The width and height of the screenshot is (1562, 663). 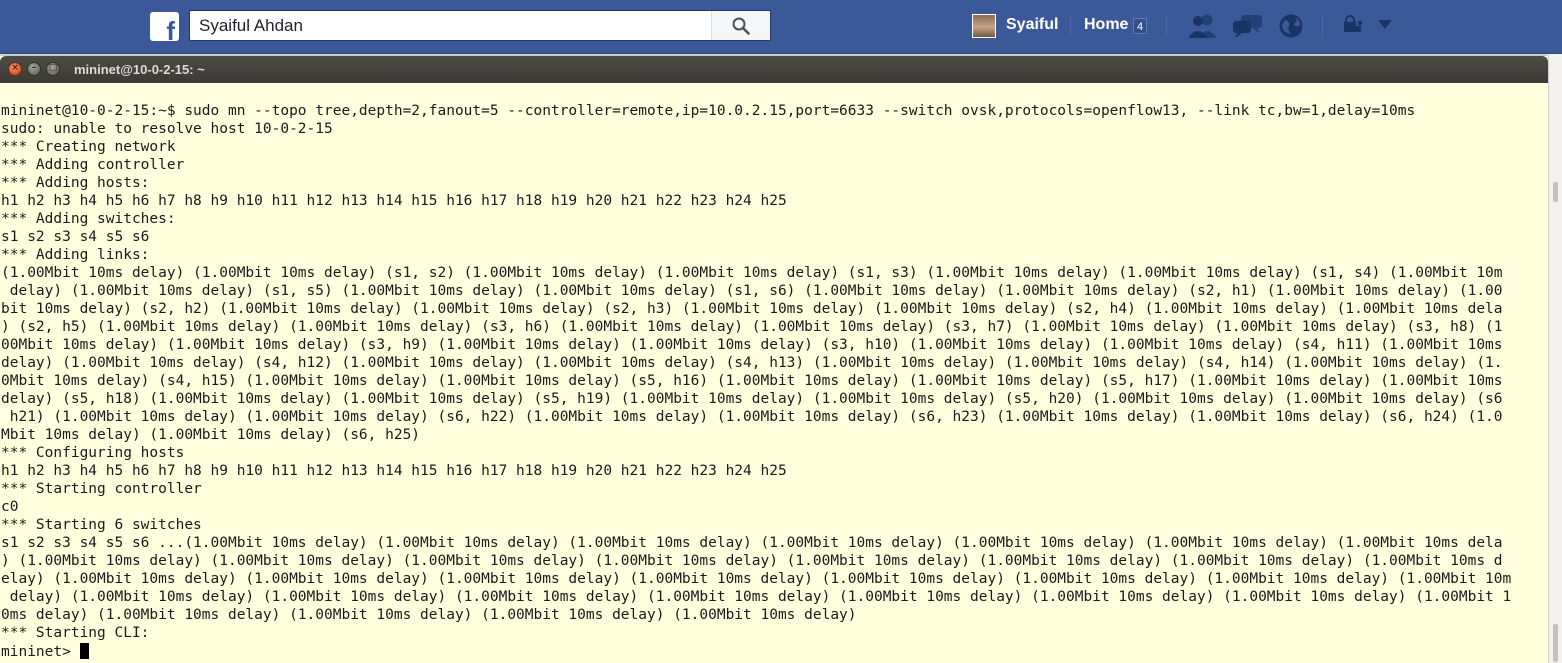 I want to click on terminal-line: *** Starting CLI:, so click(x=75, y=633).